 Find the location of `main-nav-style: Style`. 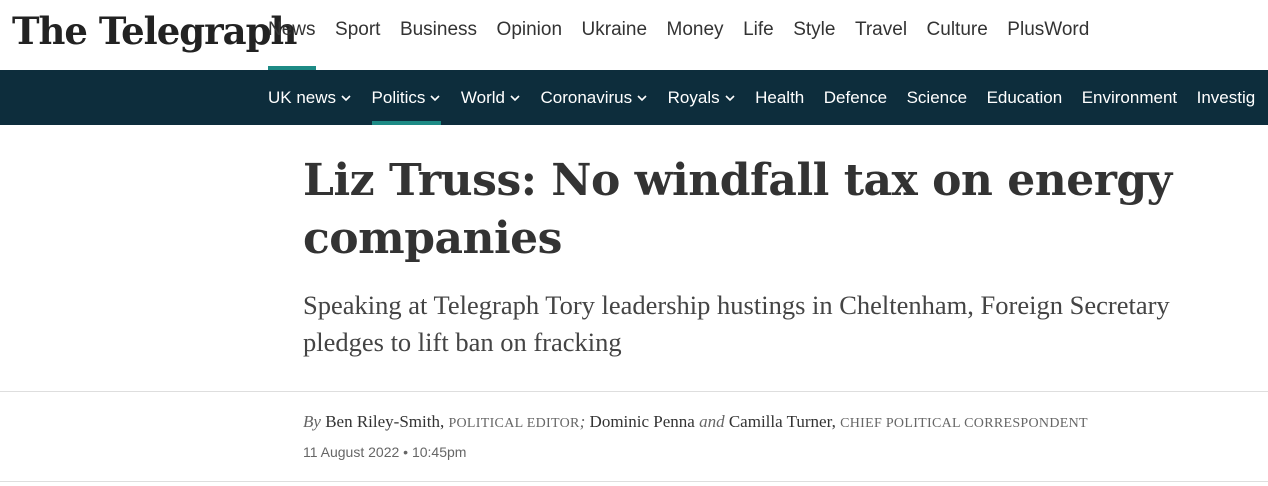

main-nav-style: Style is located at coordinates (824, 35).